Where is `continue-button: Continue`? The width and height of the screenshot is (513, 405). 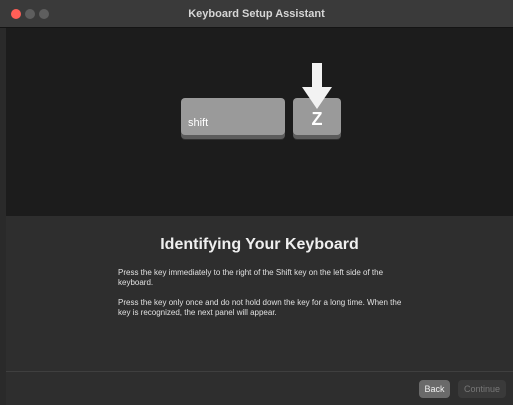 continue-button: Continue is located at coordinates (482, 389).